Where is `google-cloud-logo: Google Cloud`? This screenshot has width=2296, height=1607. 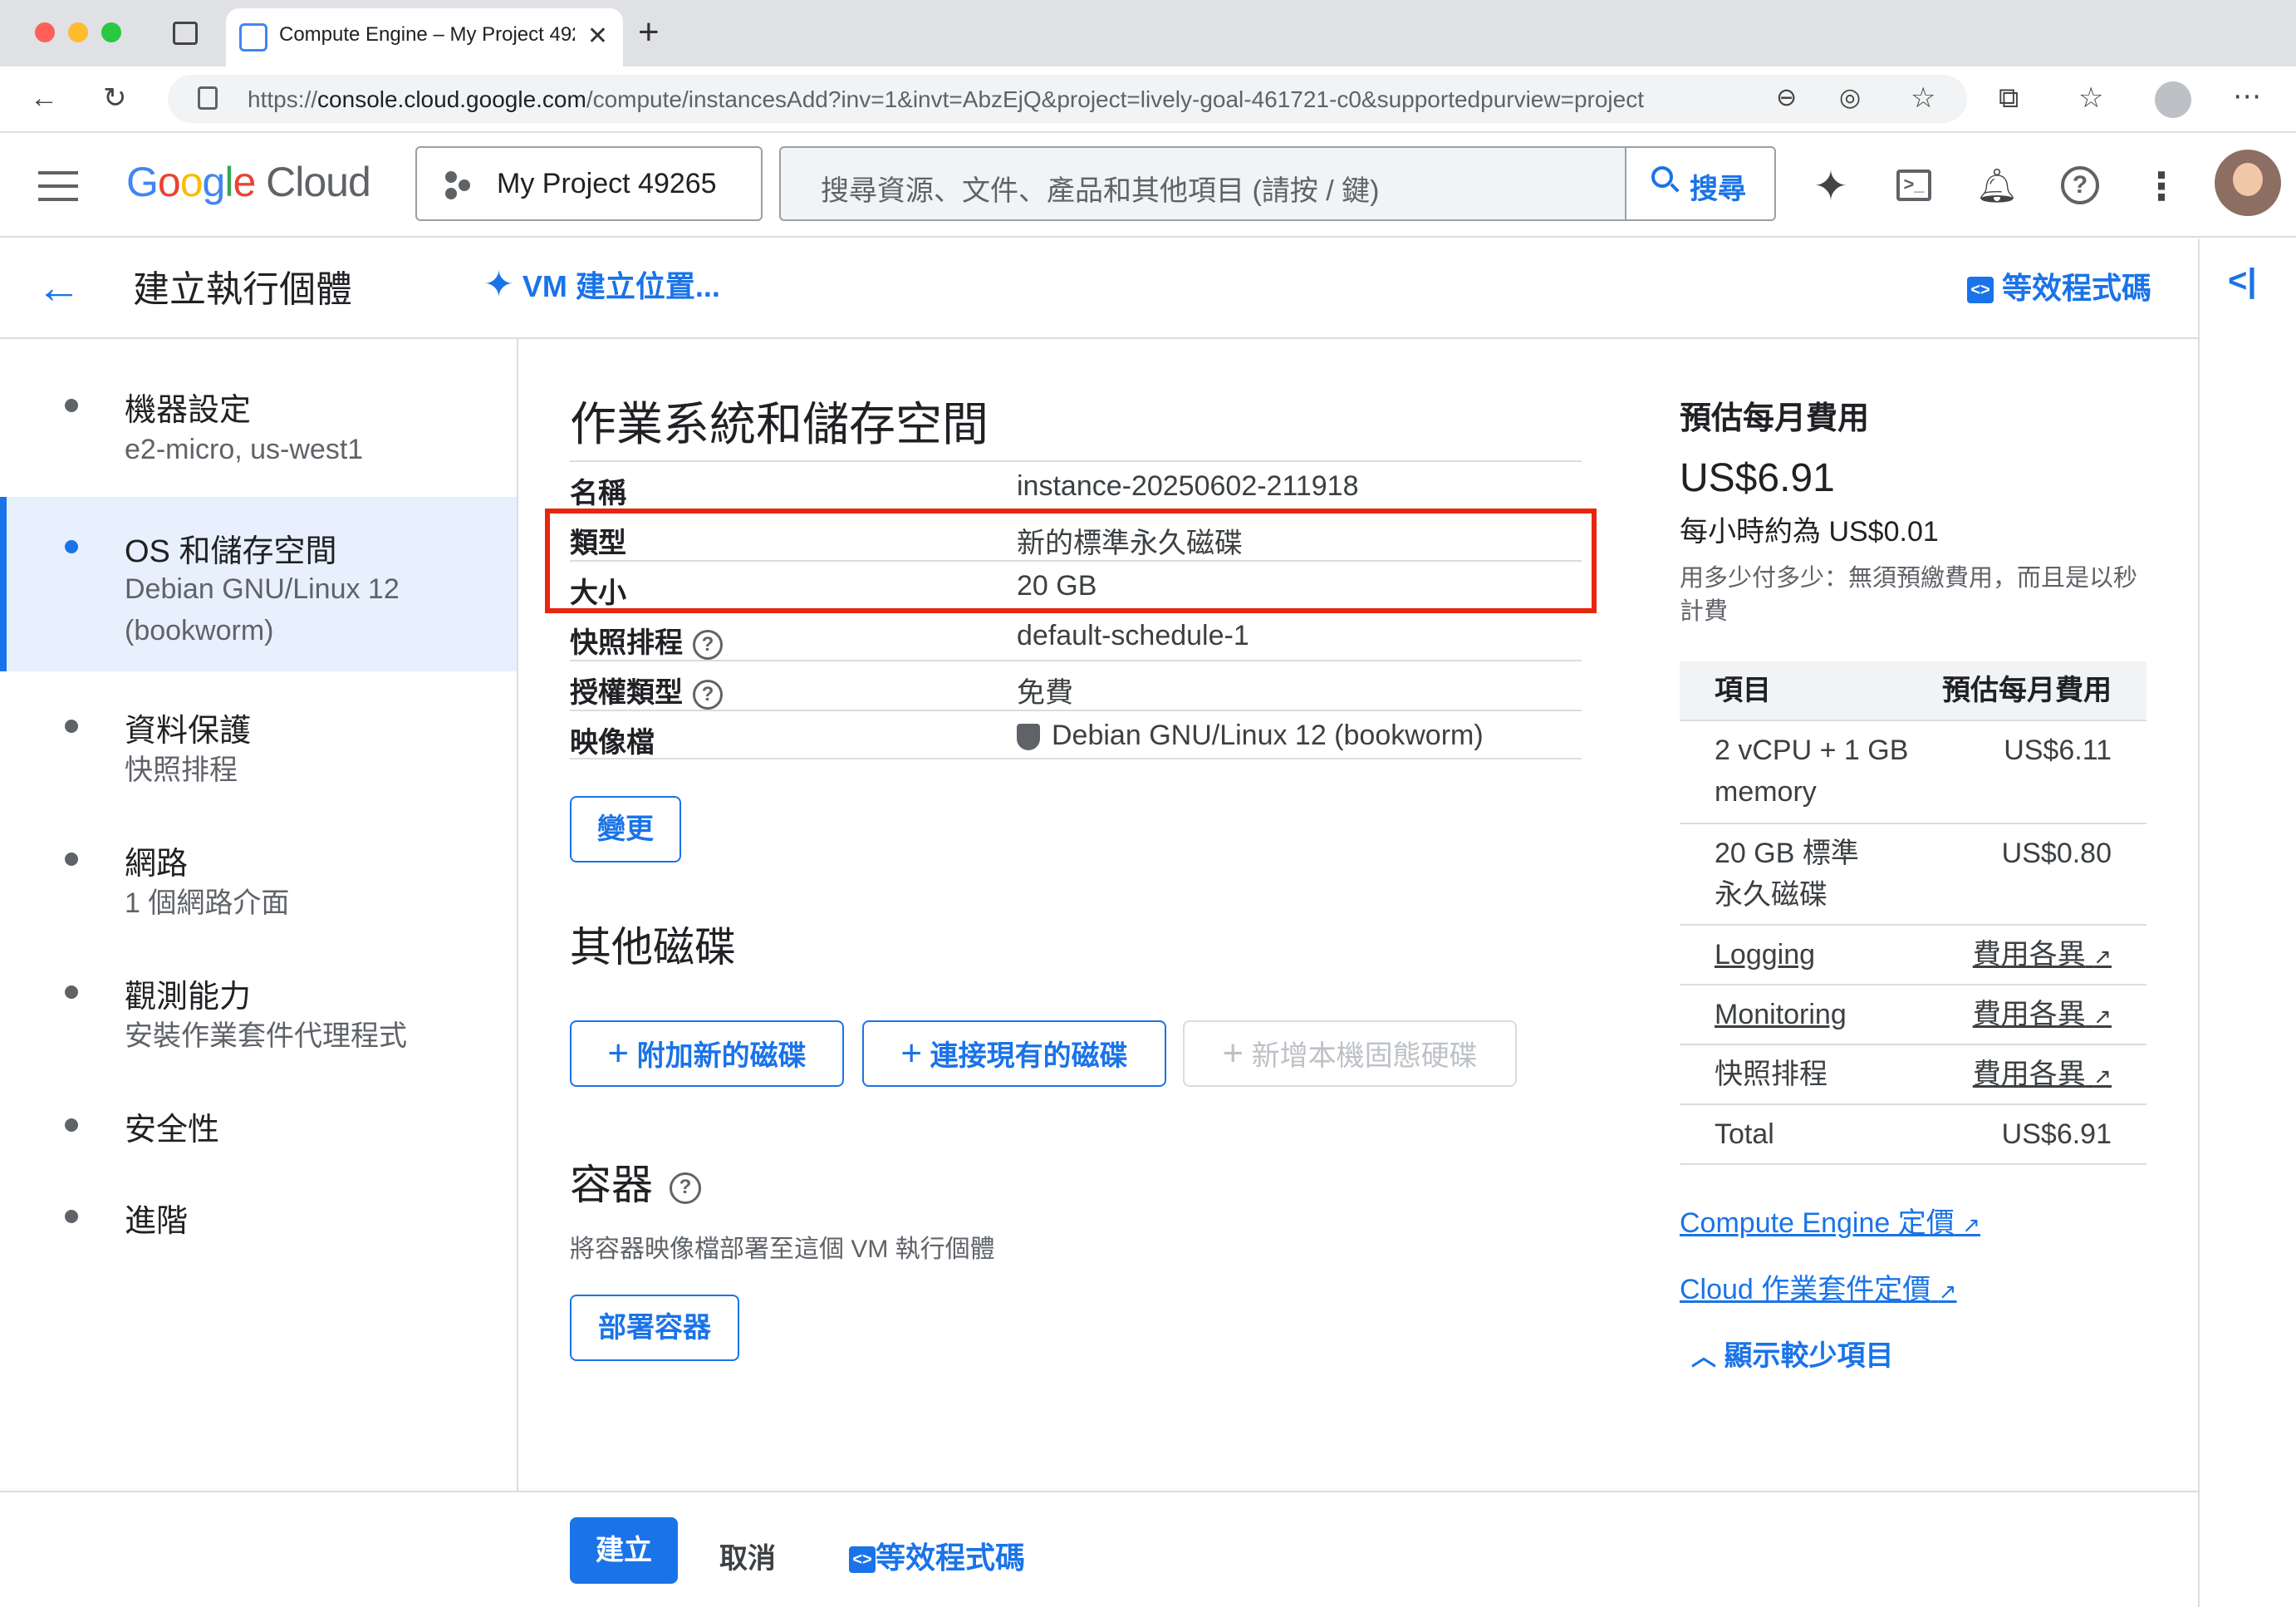
google-cloud-logo: Google Cloud is located at coordinates (248, 182).